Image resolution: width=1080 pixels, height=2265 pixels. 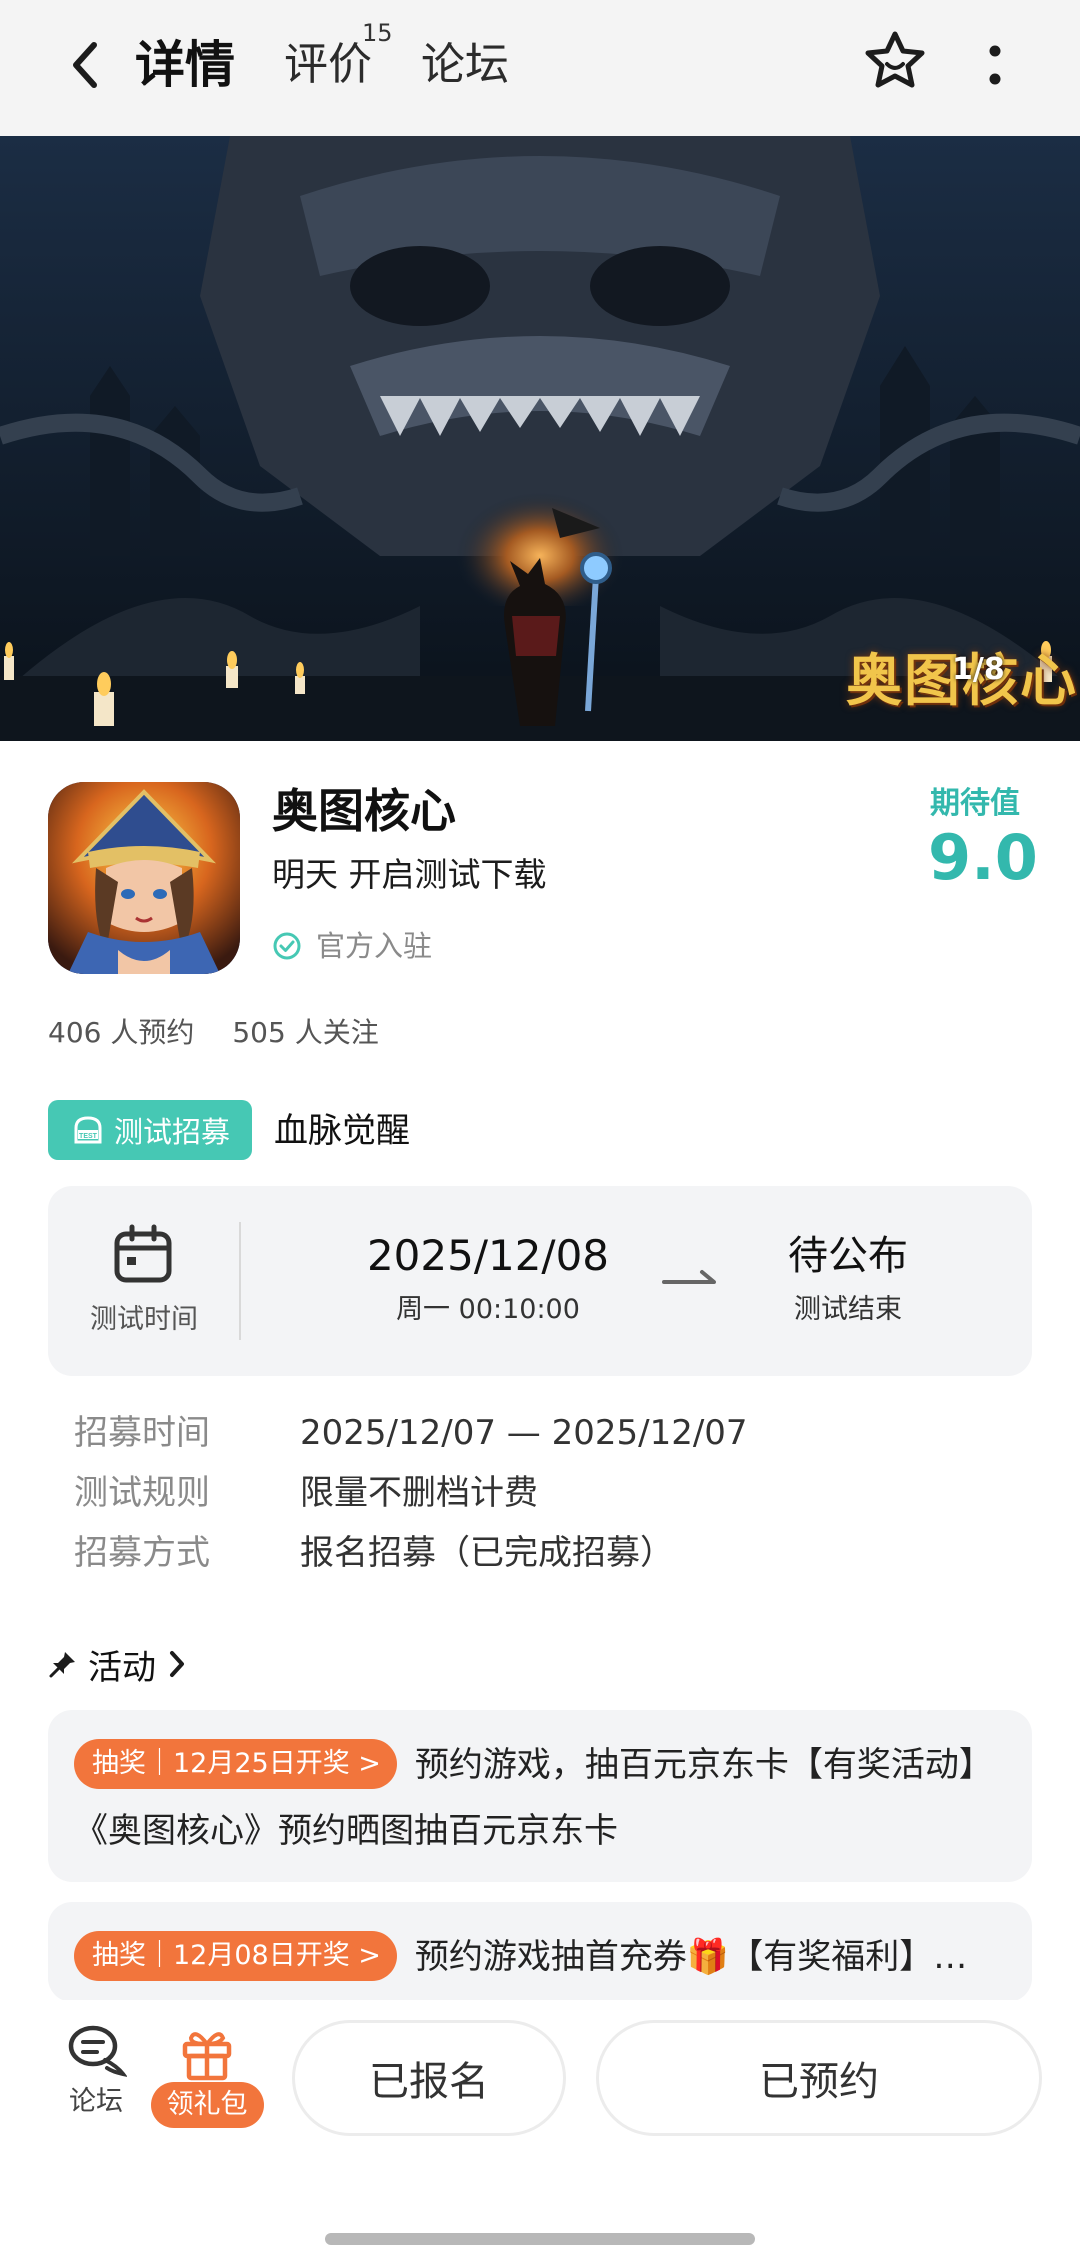 I want to click on test-time-label: 测试时间, so click(x=144, y=1319).